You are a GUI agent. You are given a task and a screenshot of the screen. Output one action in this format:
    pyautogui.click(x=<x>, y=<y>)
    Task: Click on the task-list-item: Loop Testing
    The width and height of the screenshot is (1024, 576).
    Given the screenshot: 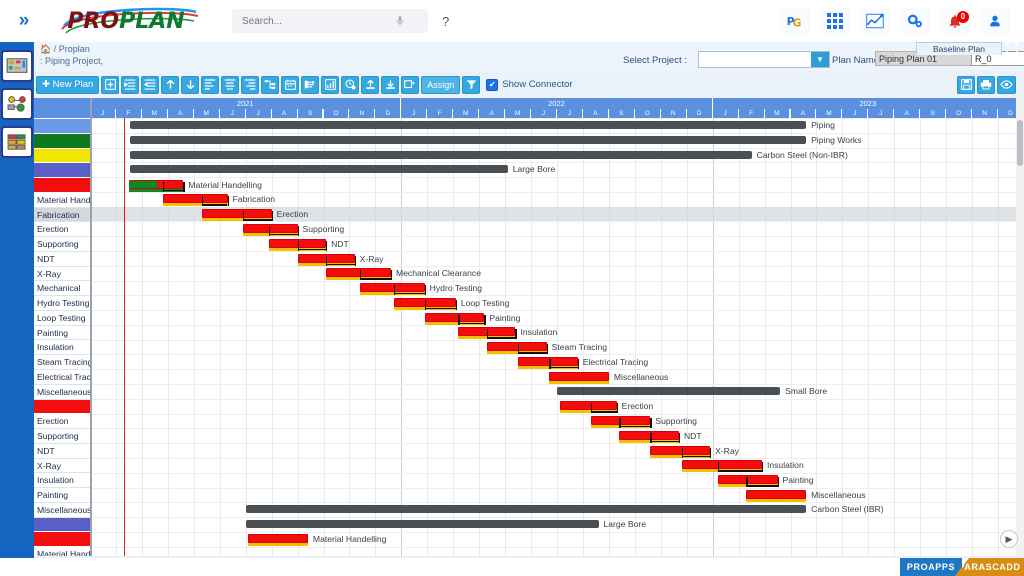 What is the action you would take?
    pyautogui.click(x=62, y=318)
    